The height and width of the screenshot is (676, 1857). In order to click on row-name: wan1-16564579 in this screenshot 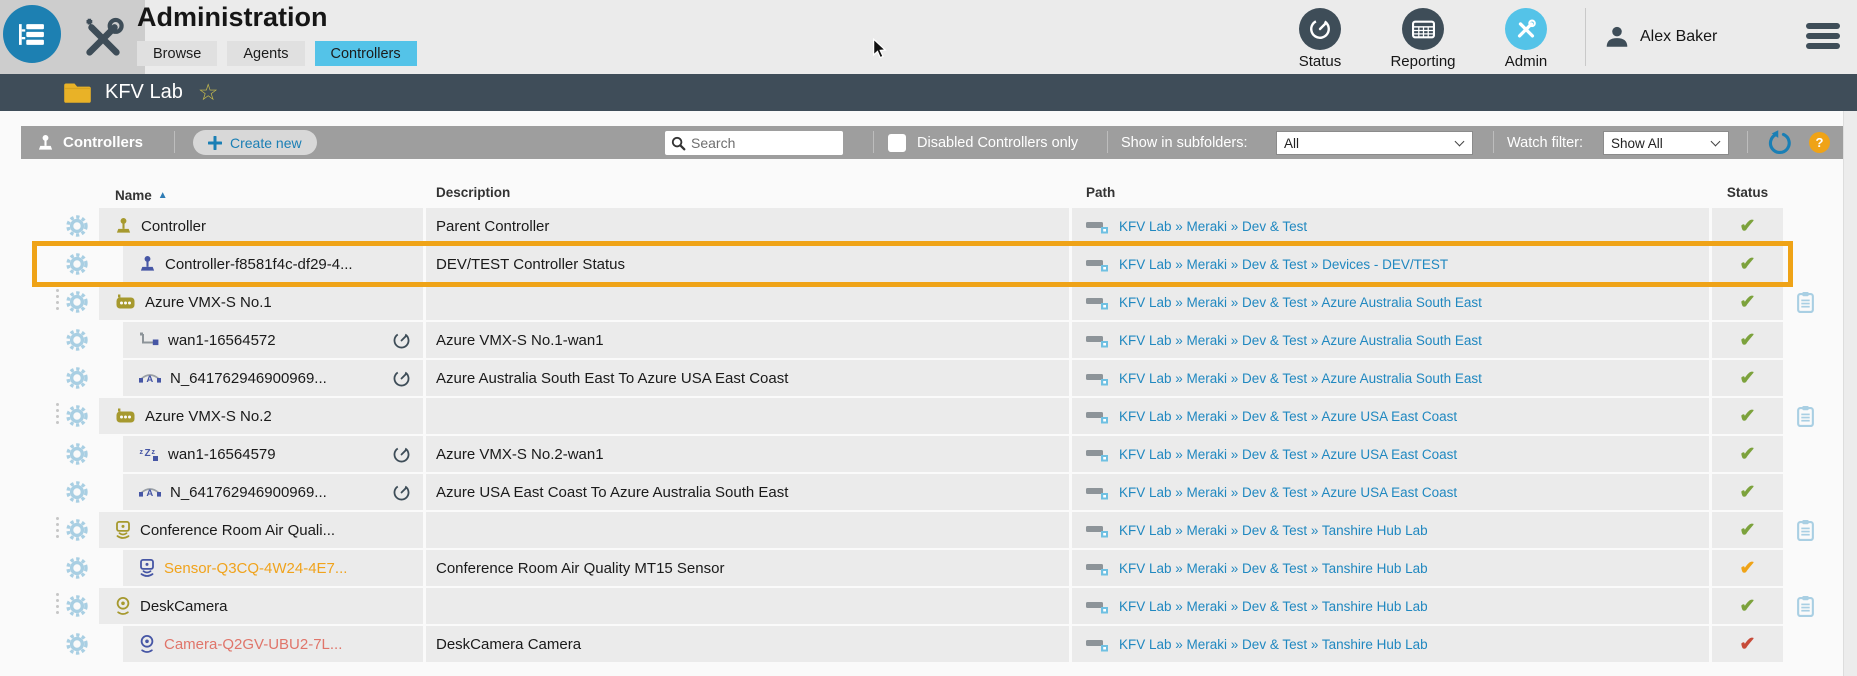, I will do `click(222, 454)`.